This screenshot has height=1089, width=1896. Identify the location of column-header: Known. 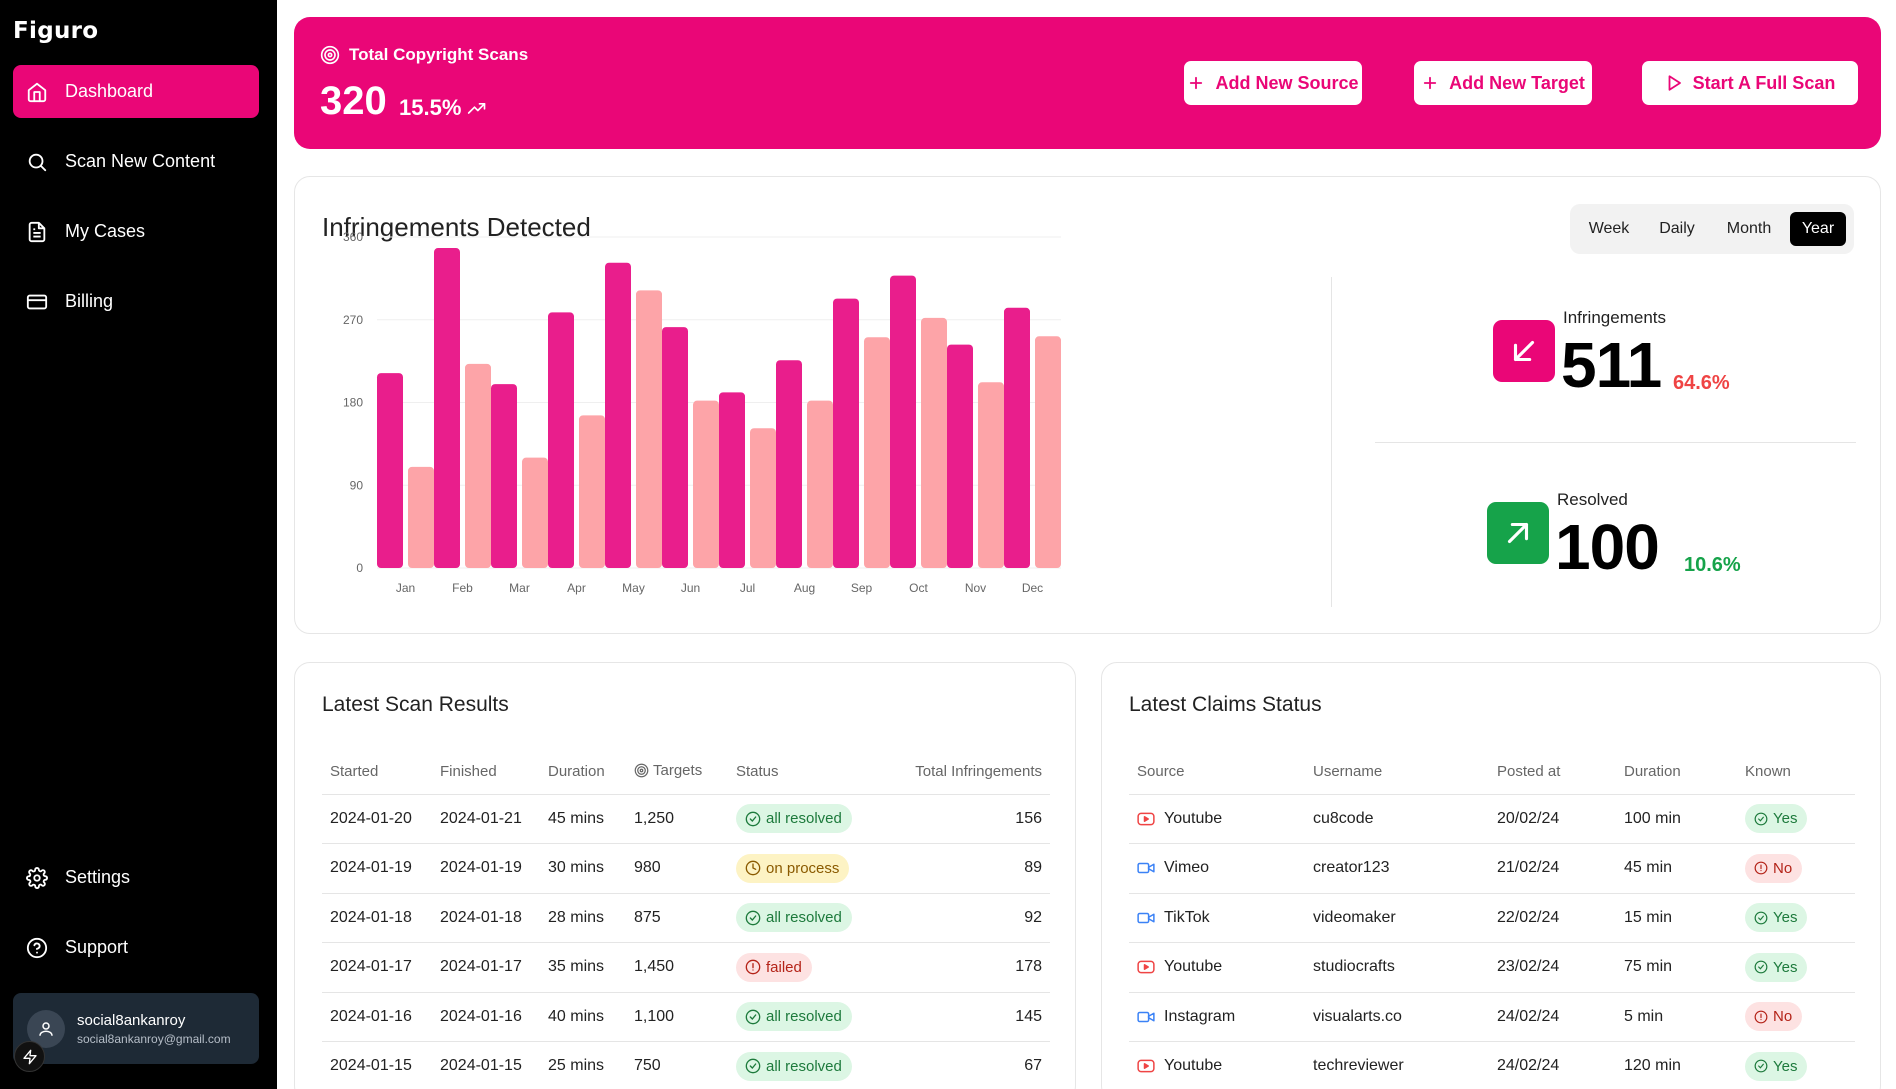
(1796, 772).